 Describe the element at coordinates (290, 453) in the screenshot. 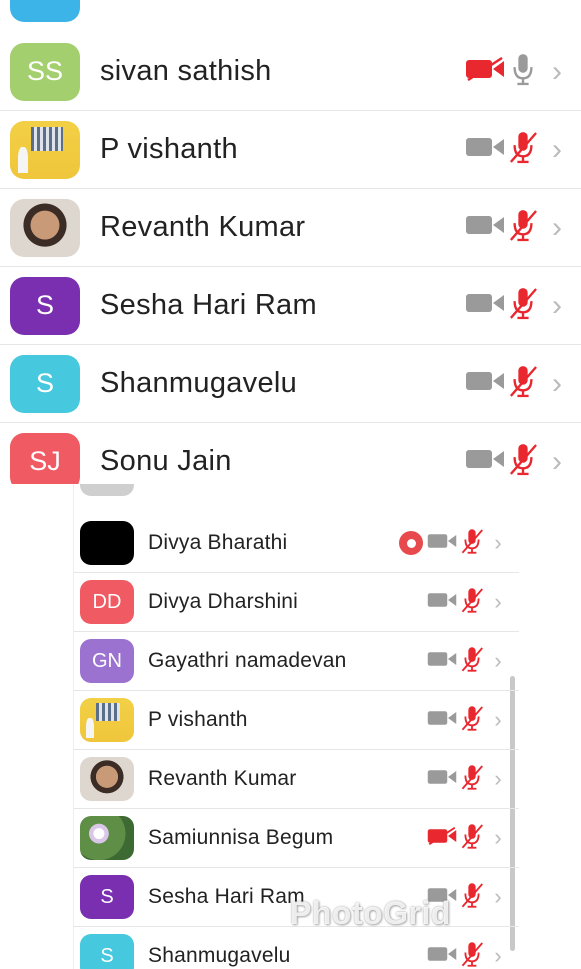

I see `participant-row: SJ Sonu Jain ›` at that location.